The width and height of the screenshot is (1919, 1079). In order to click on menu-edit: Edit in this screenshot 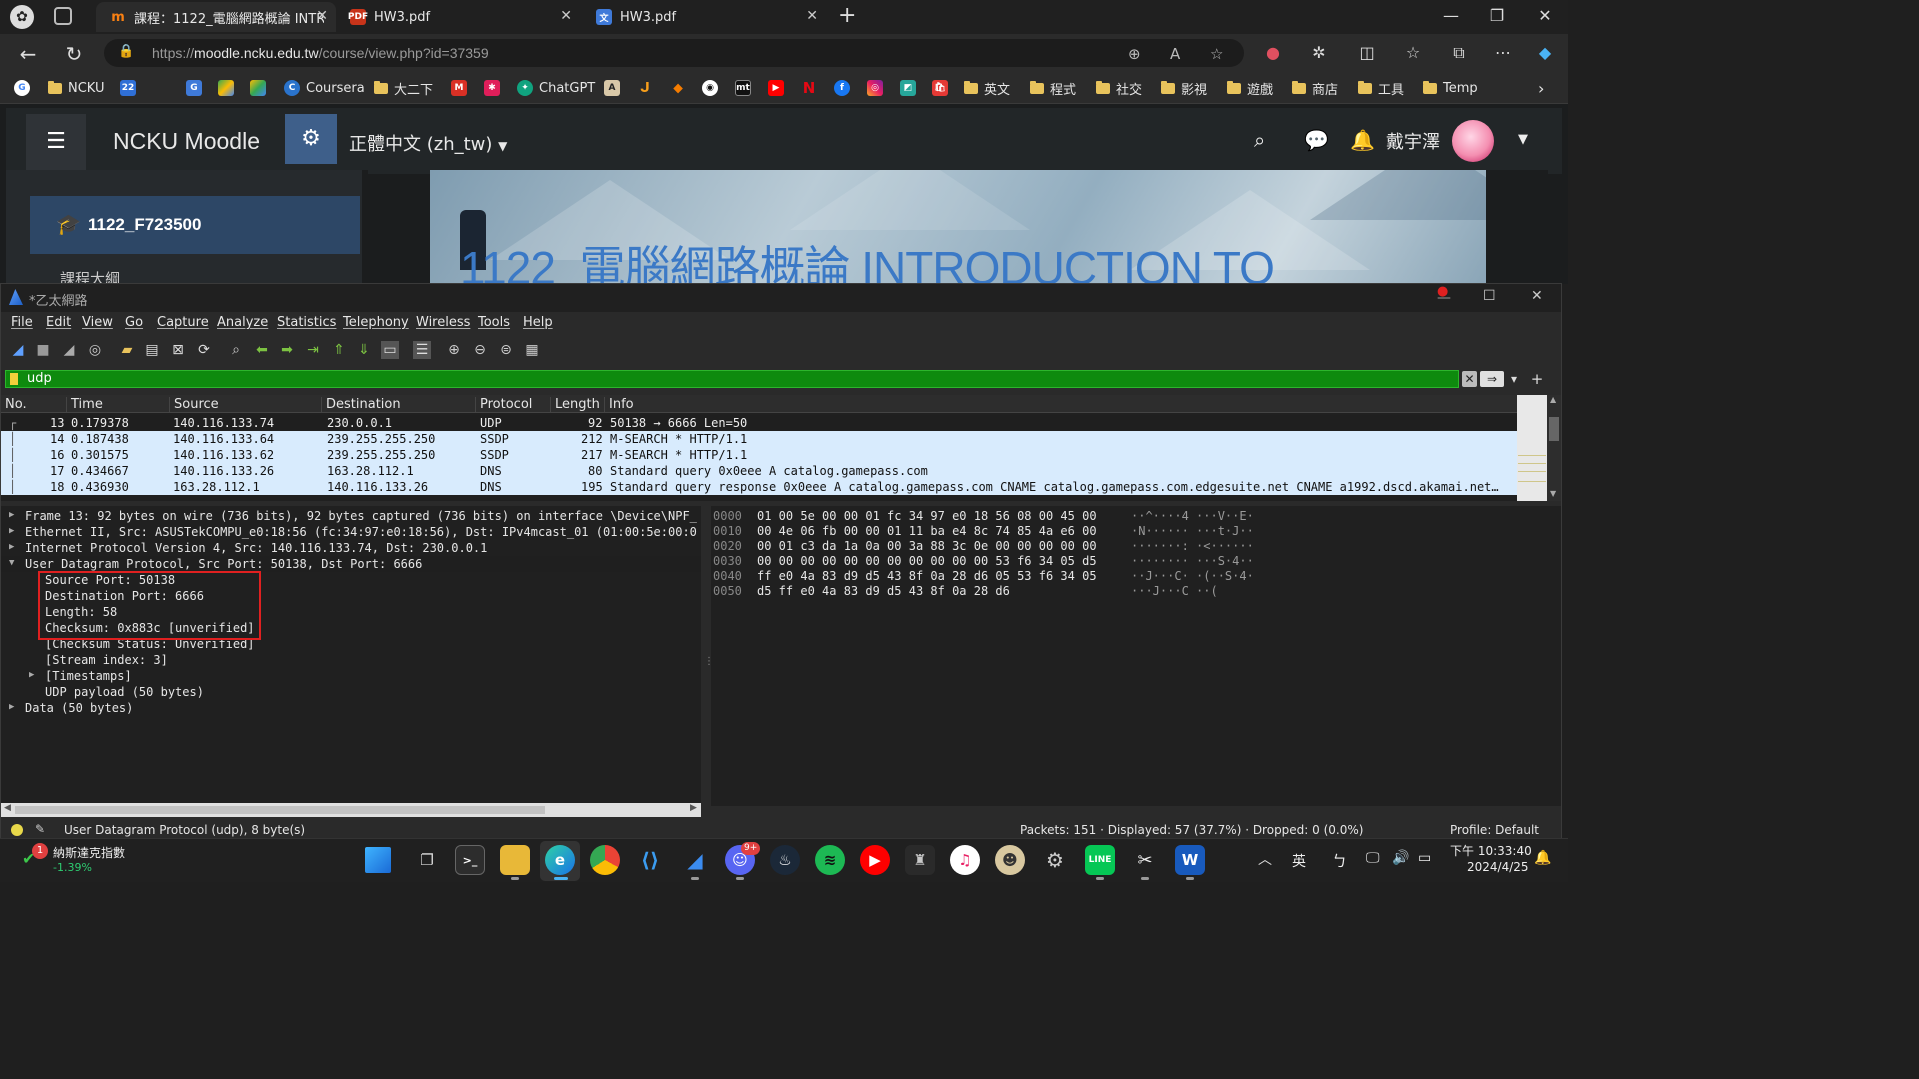, I will do `click(58, 322)`.